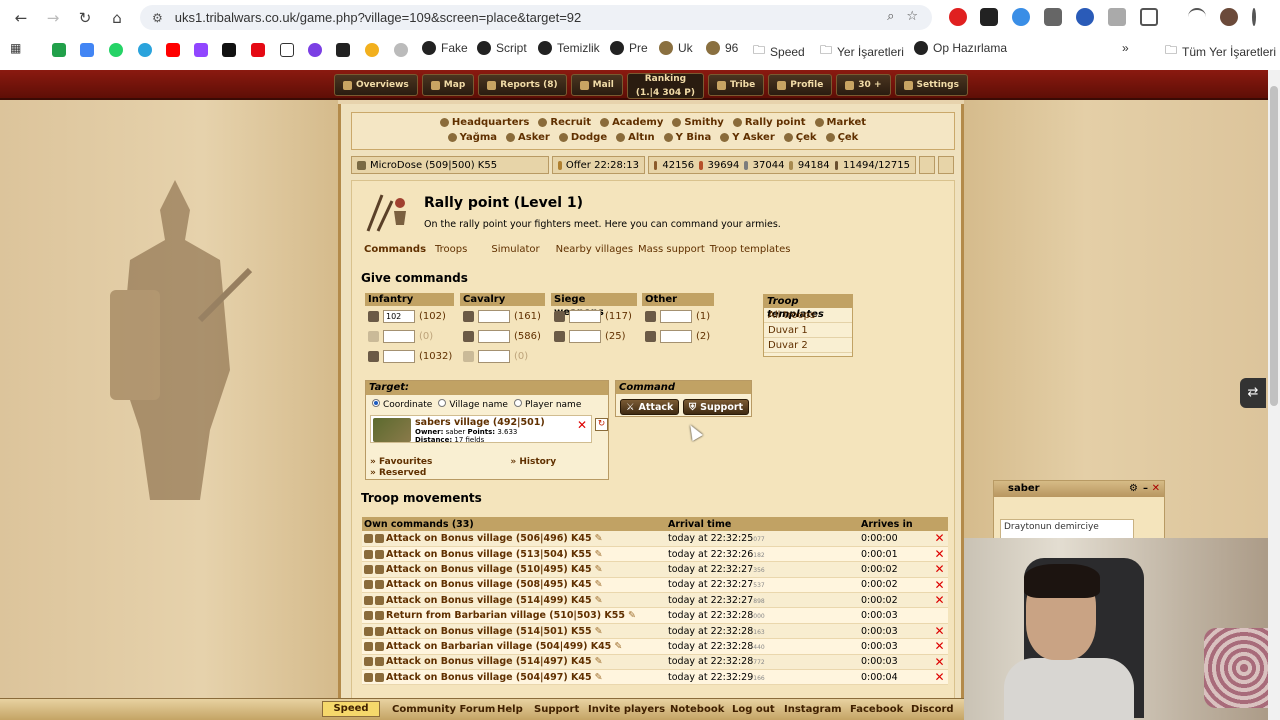 The height and width of the screenshot is (720, 1280). Describe the element at coordinates (1274, 246) in the screenshot. I see `scrollbar-thumb` at that location.